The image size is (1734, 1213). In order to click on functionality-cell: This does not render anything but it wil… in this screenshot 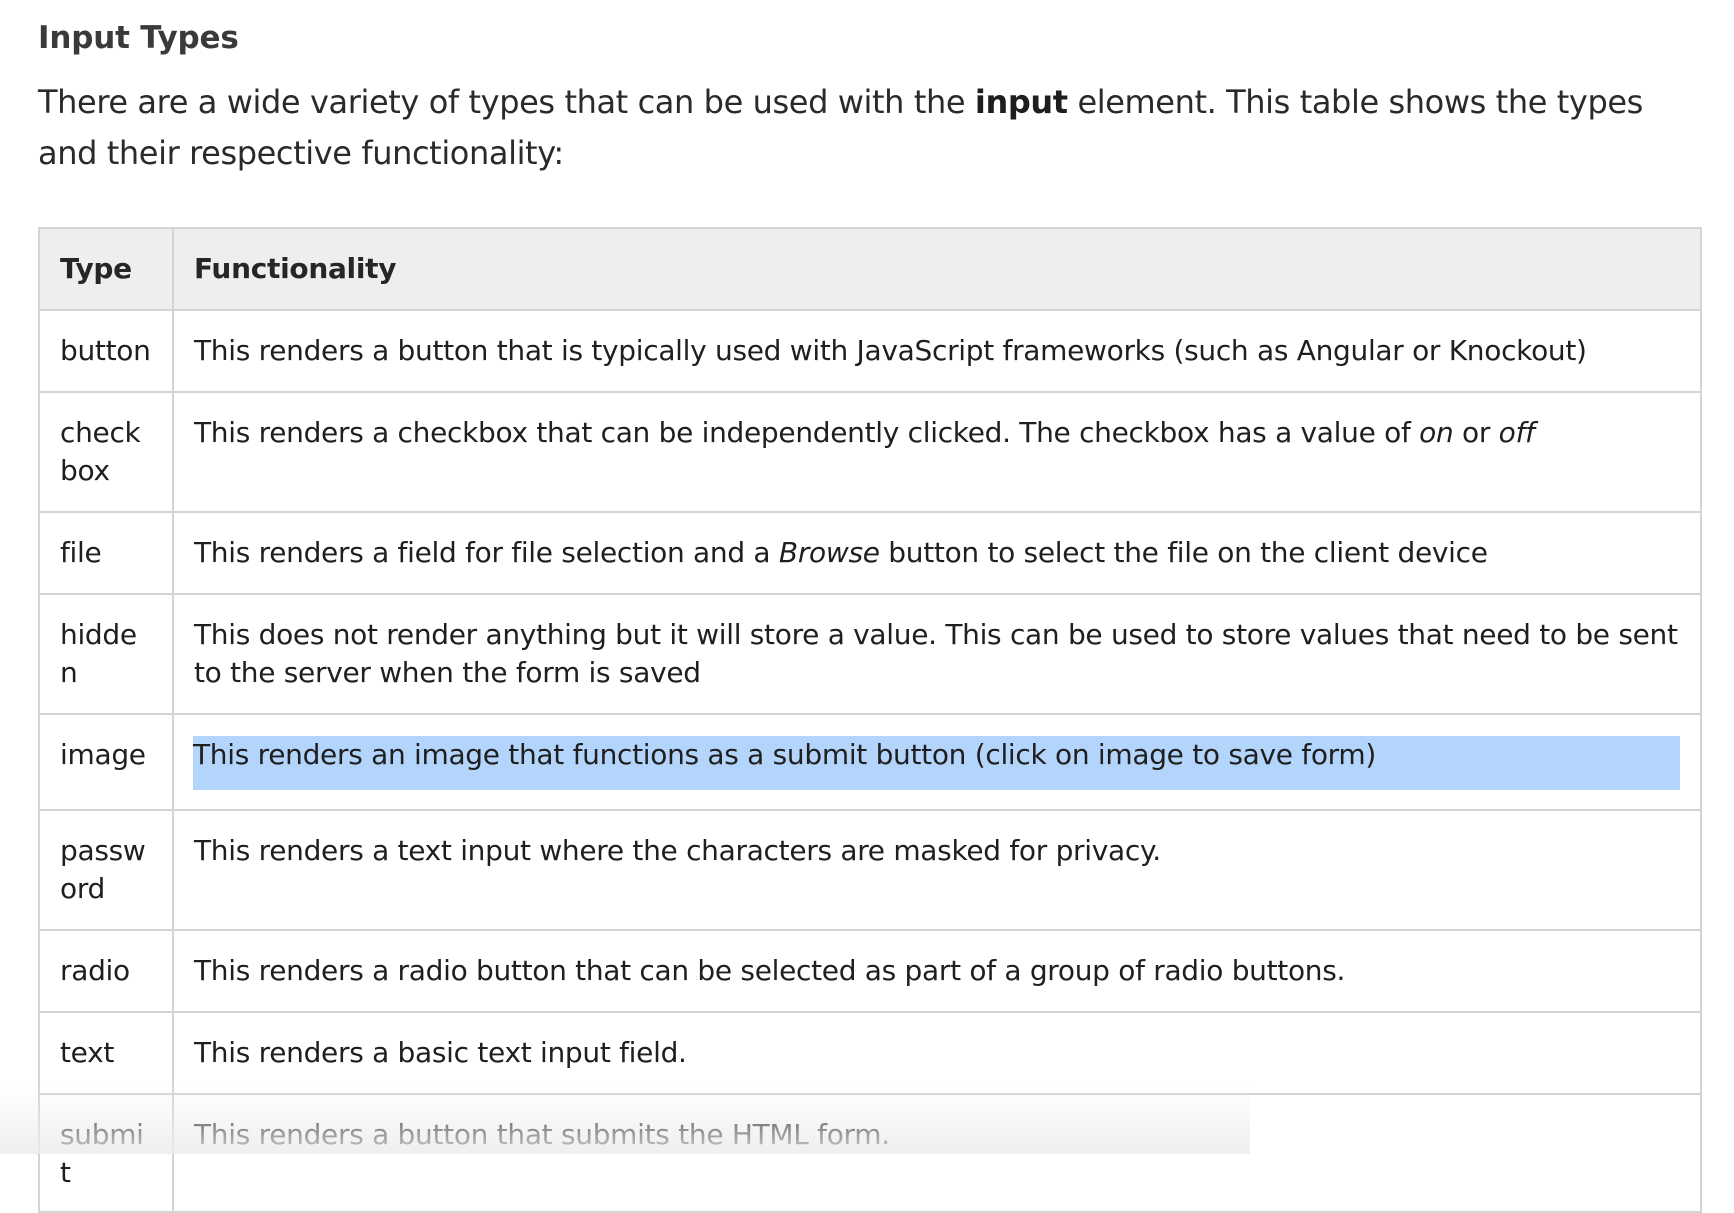, I will do `click(937, 654)`.